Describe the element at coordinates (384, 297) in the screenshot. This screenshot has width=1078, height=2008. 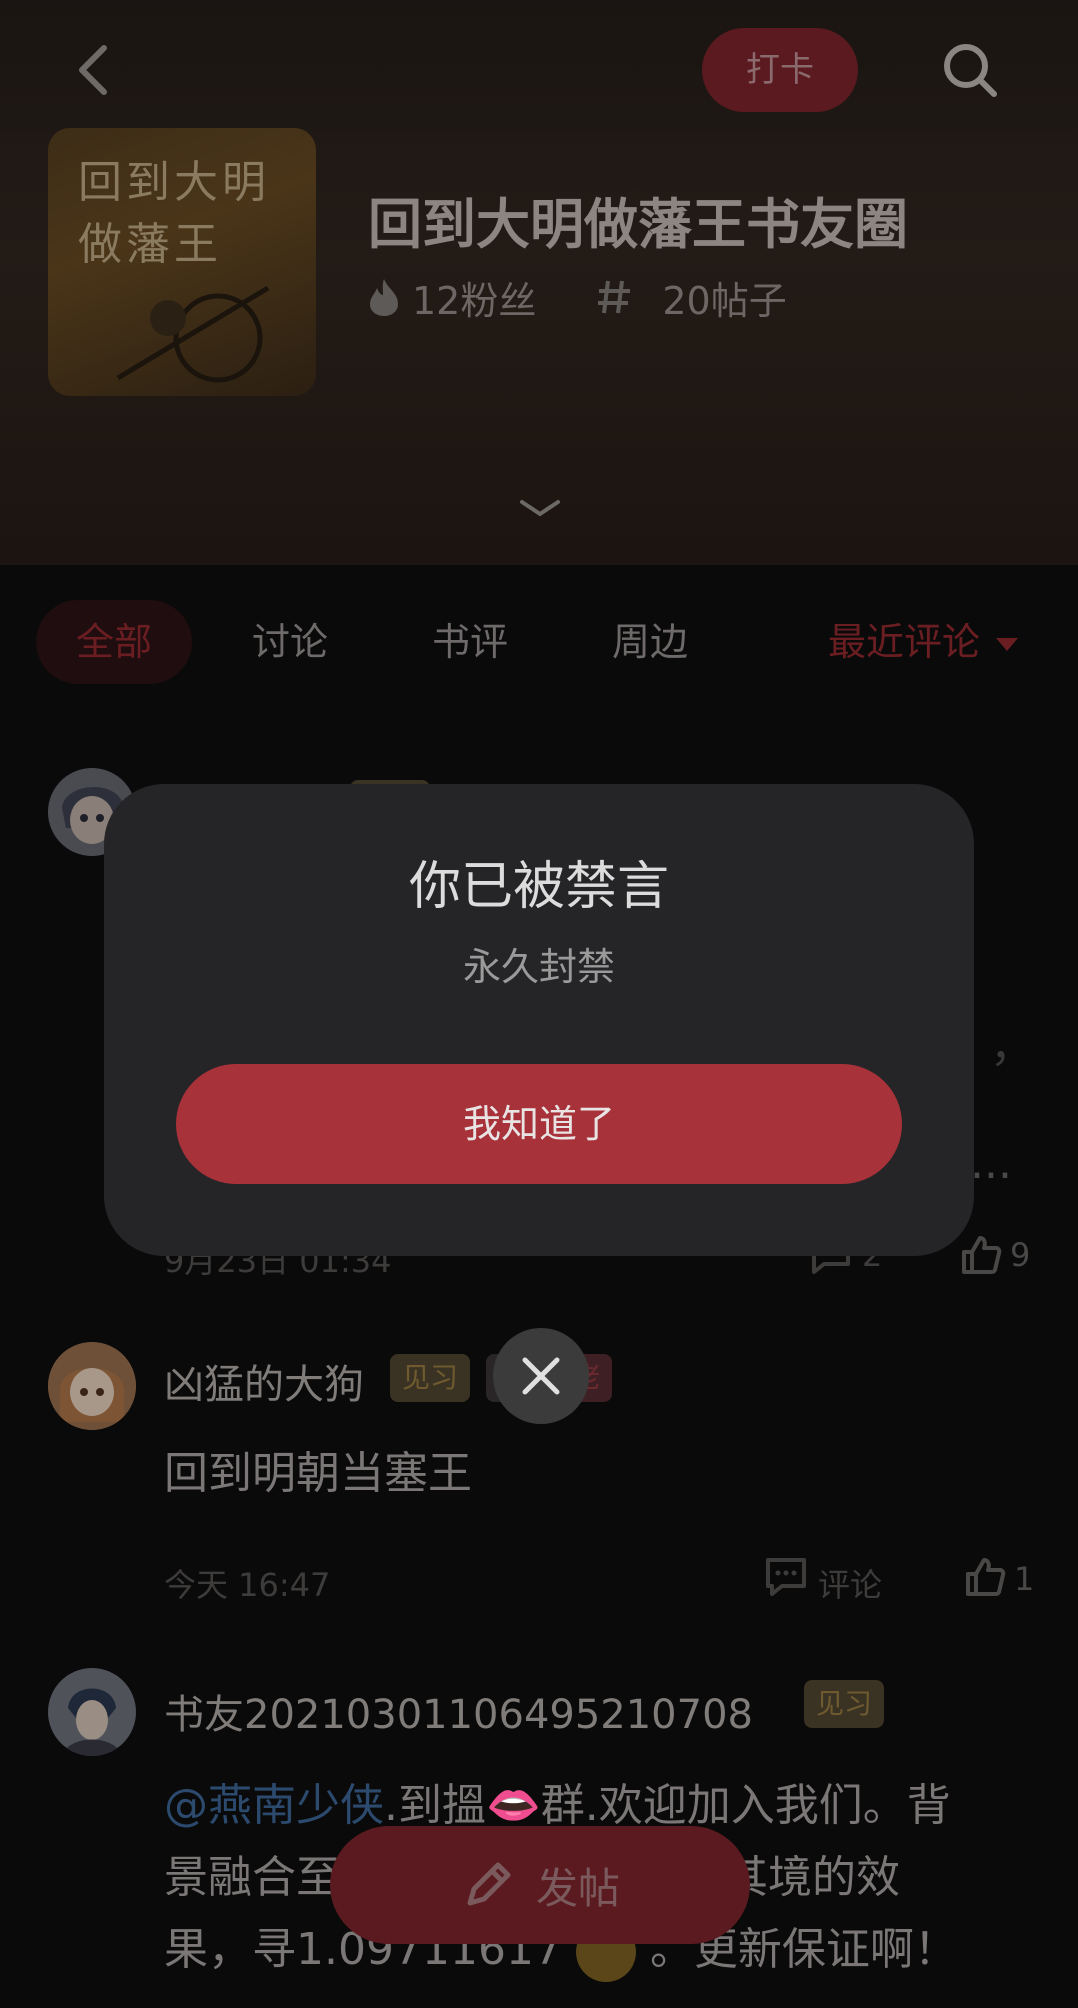
I see `fire-icon` at that location.